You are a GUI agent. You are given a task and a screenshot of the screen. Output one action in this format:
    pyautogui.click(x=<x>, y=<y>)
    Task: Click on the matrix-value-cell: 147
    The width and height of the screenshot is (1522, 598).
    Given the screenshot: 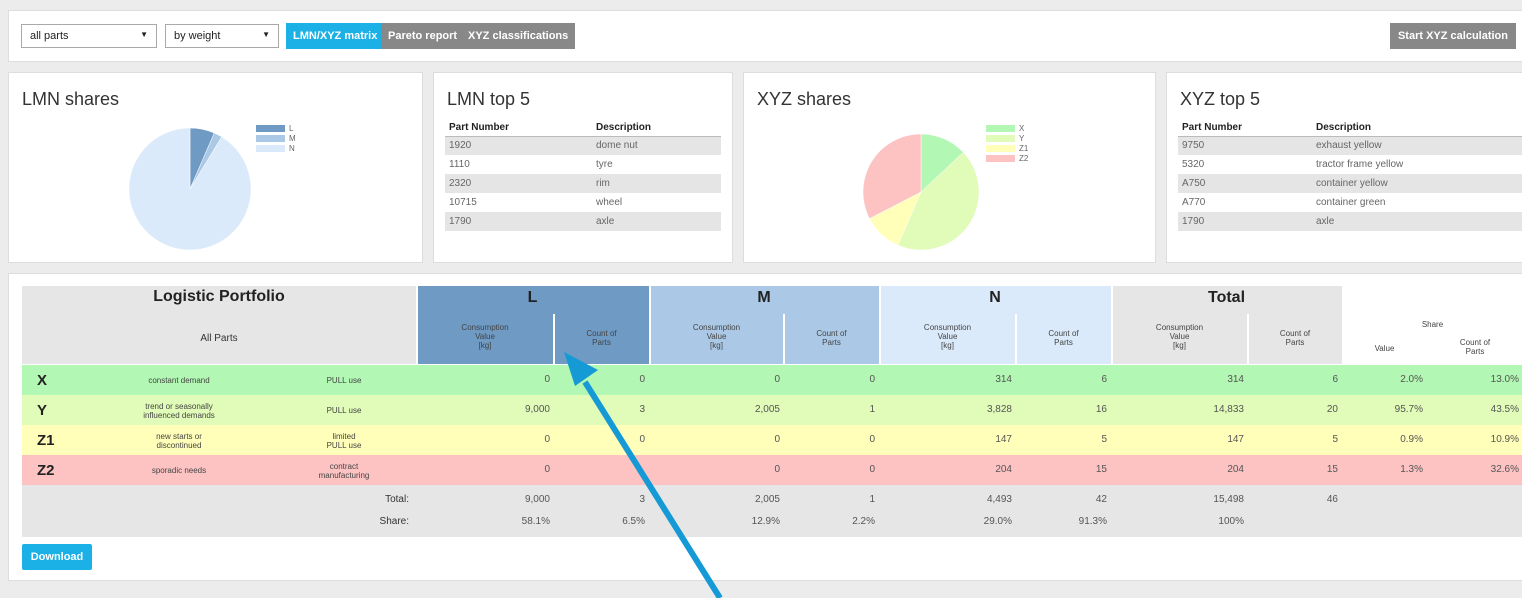 What is the action you would take?
    pyautogui.click(x=1003, y=439)
    